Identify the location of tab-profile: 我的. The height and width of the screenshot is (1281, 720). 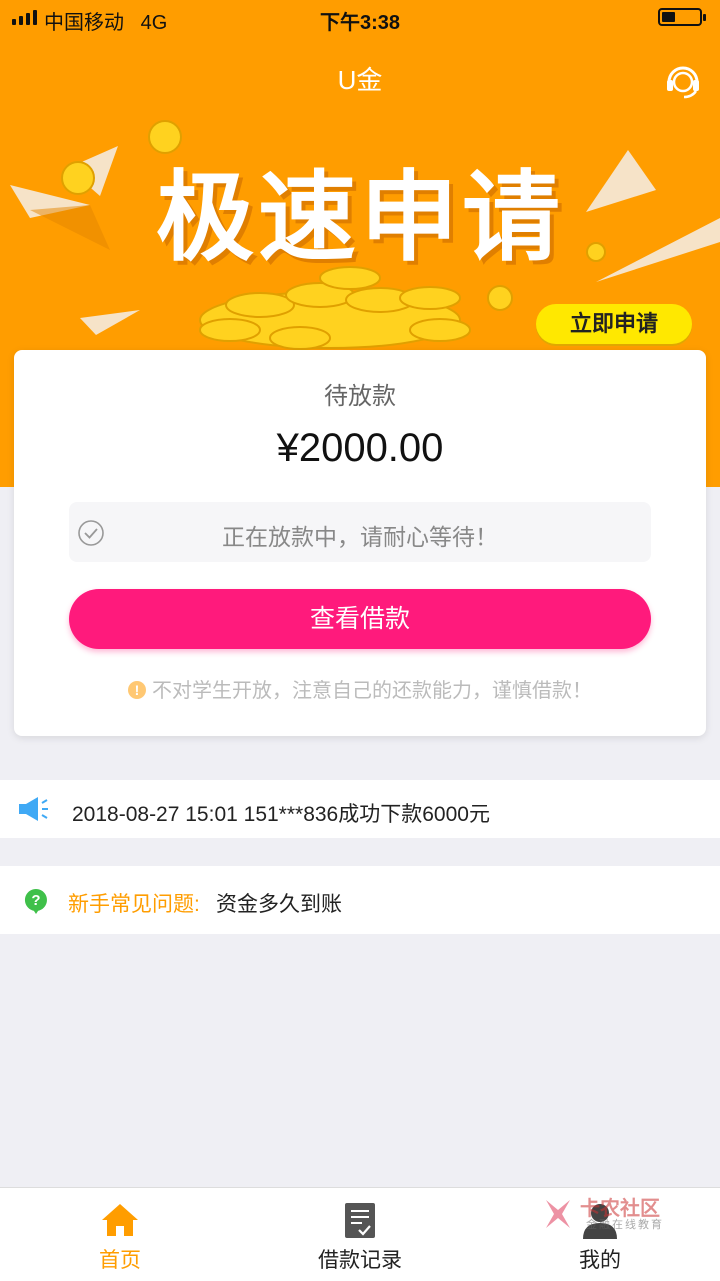
(600, 1234).